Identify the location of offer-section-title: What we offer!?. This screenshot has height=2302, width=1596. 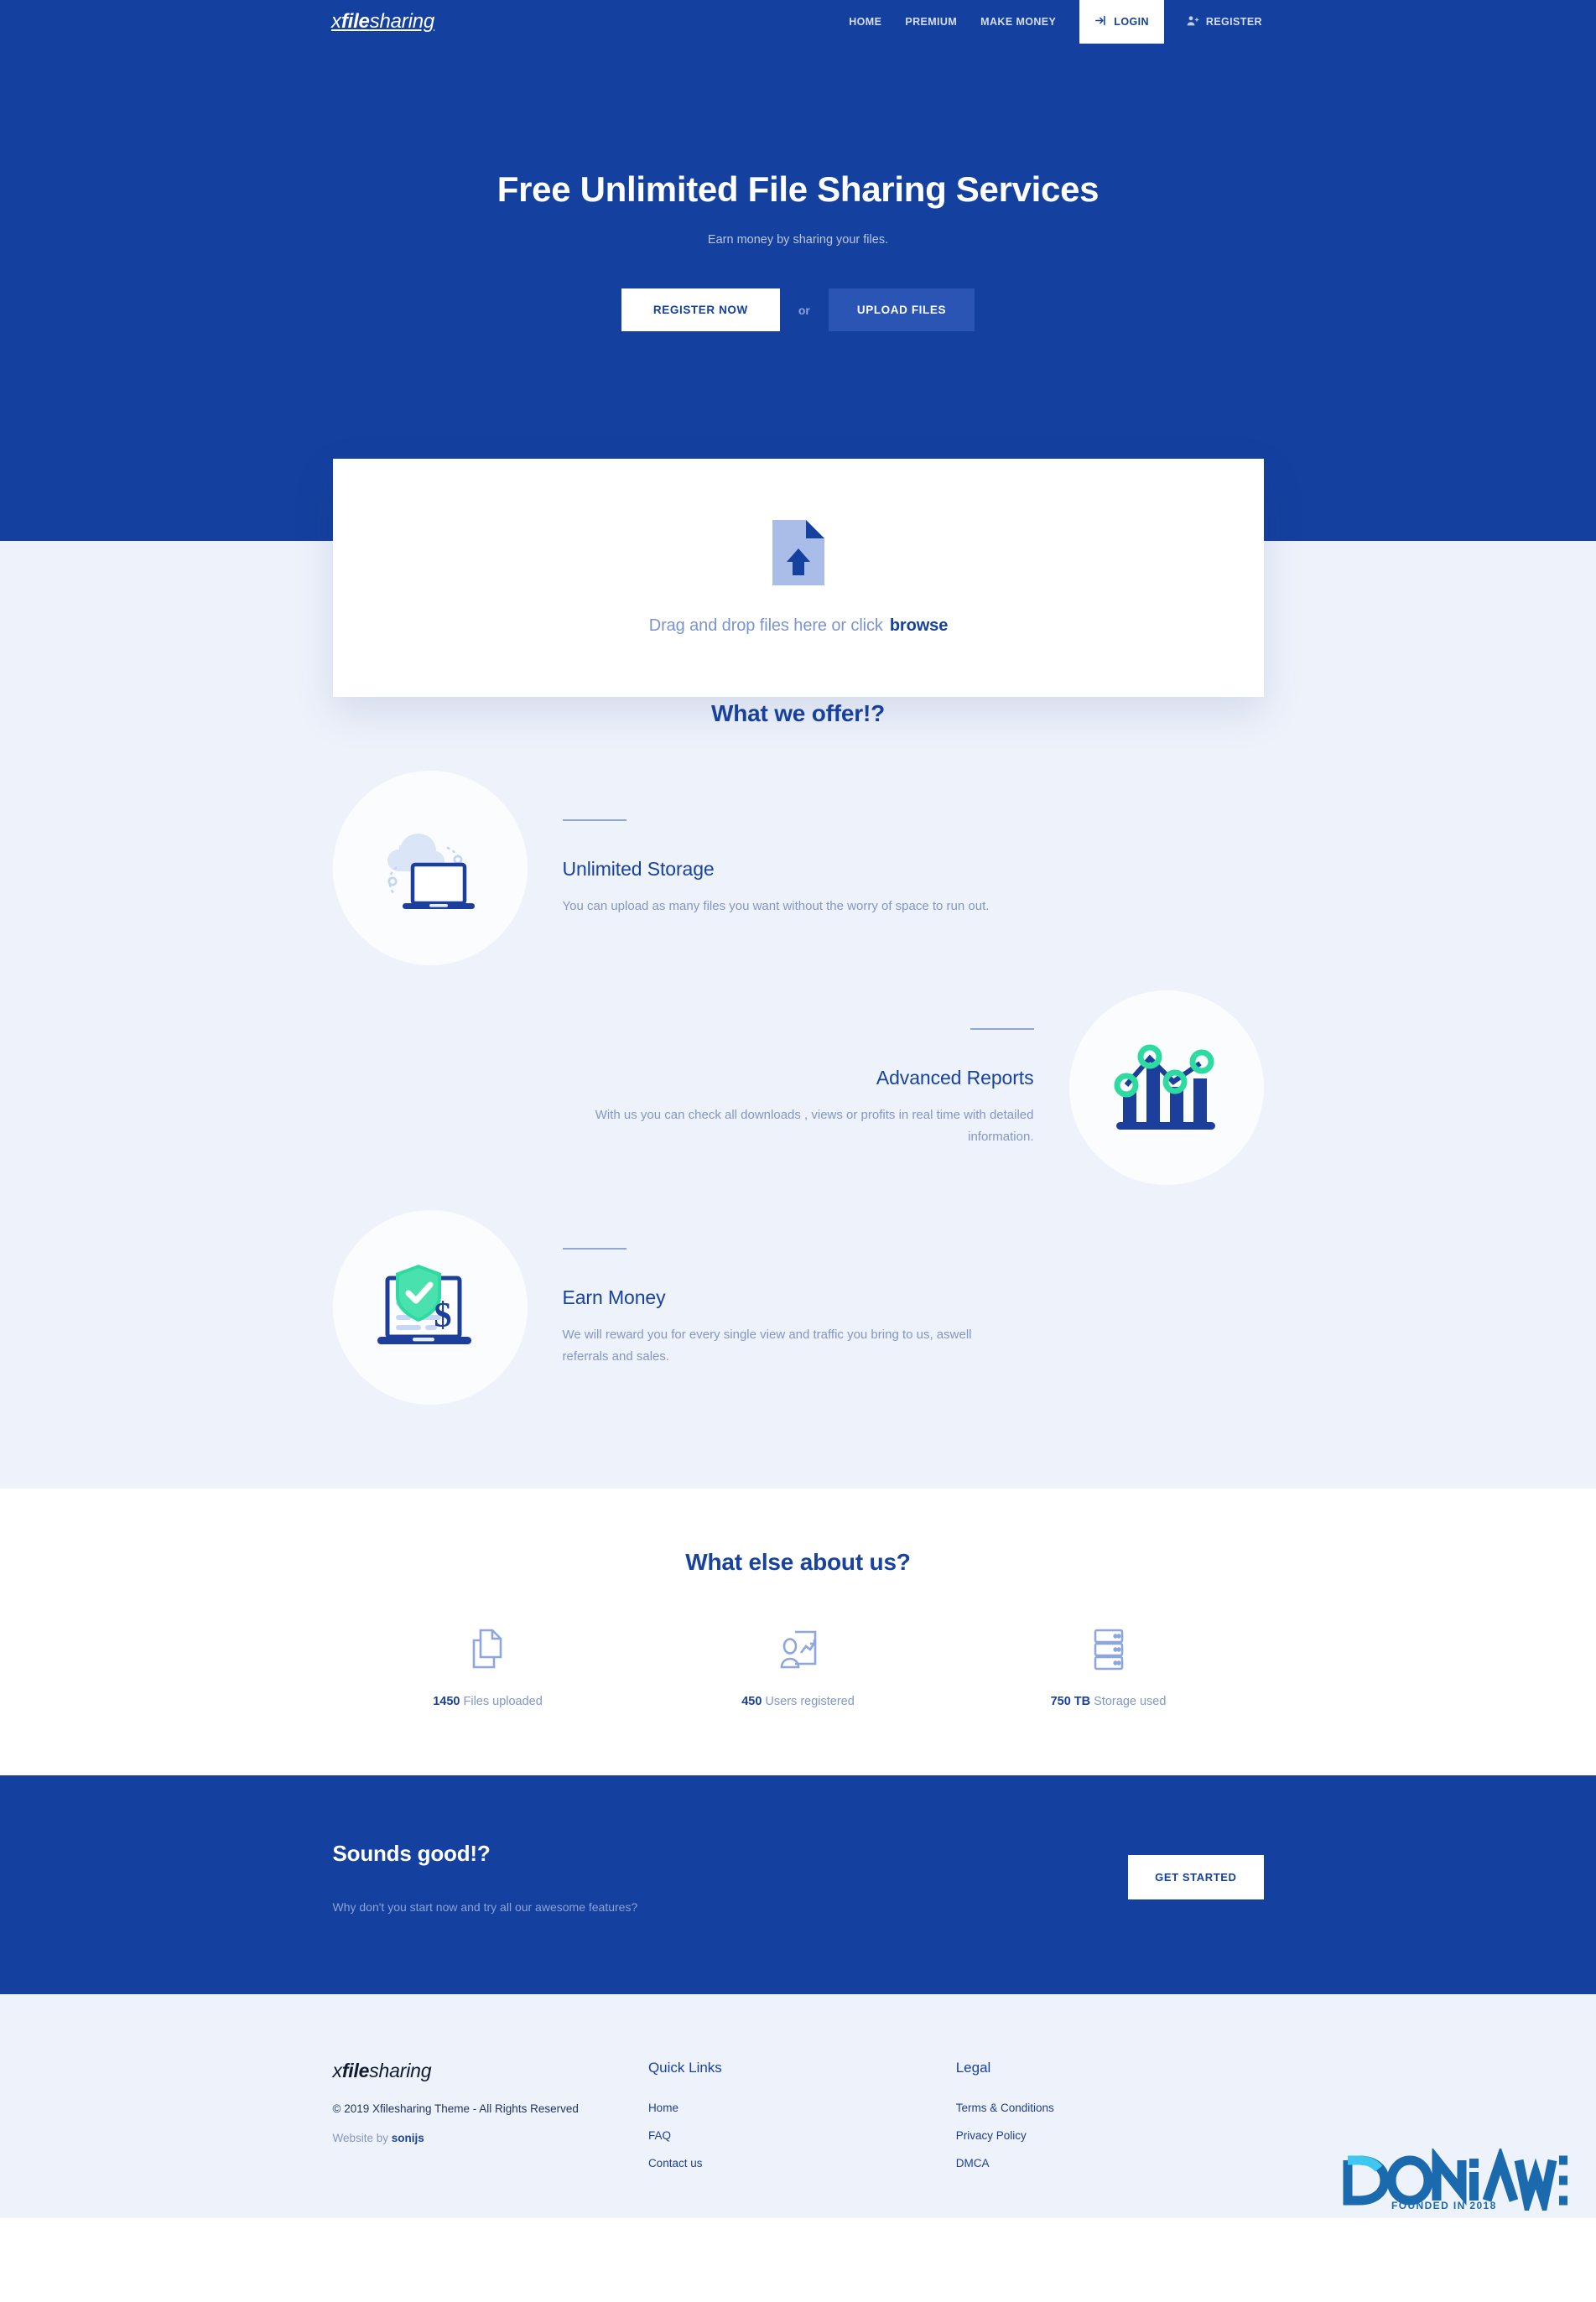
(798, 713).